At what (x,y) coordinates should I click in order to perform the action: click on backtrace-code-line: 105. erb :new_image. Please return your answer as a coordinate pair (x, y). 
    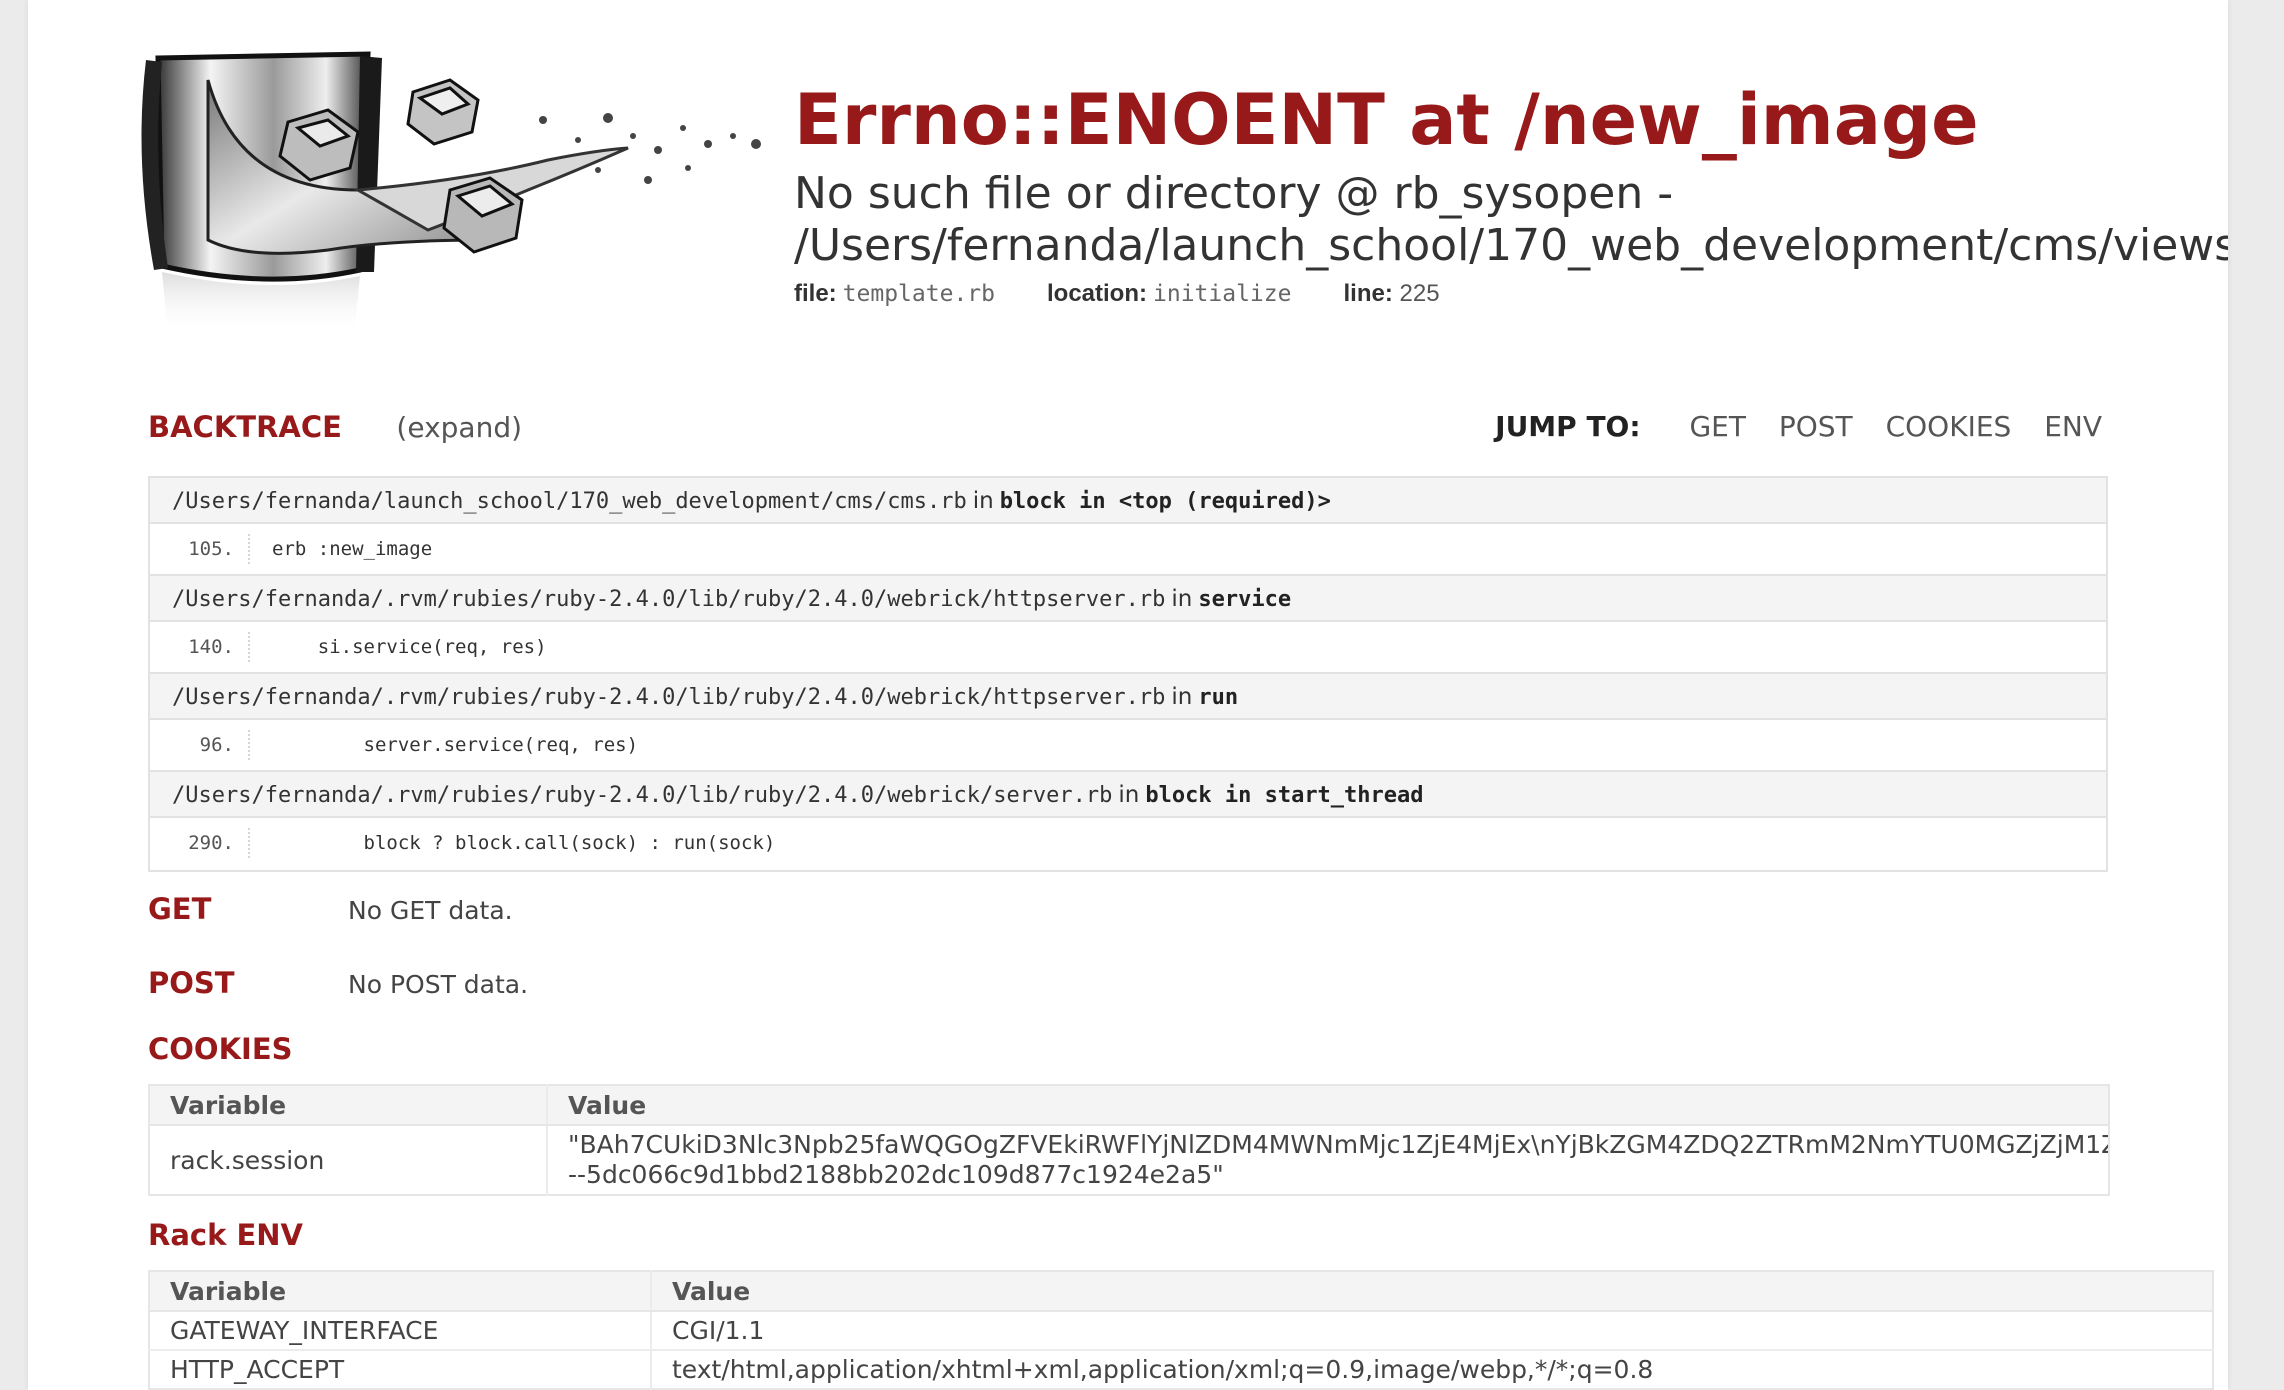
    Looking at the image, I should click on (1128, 550).